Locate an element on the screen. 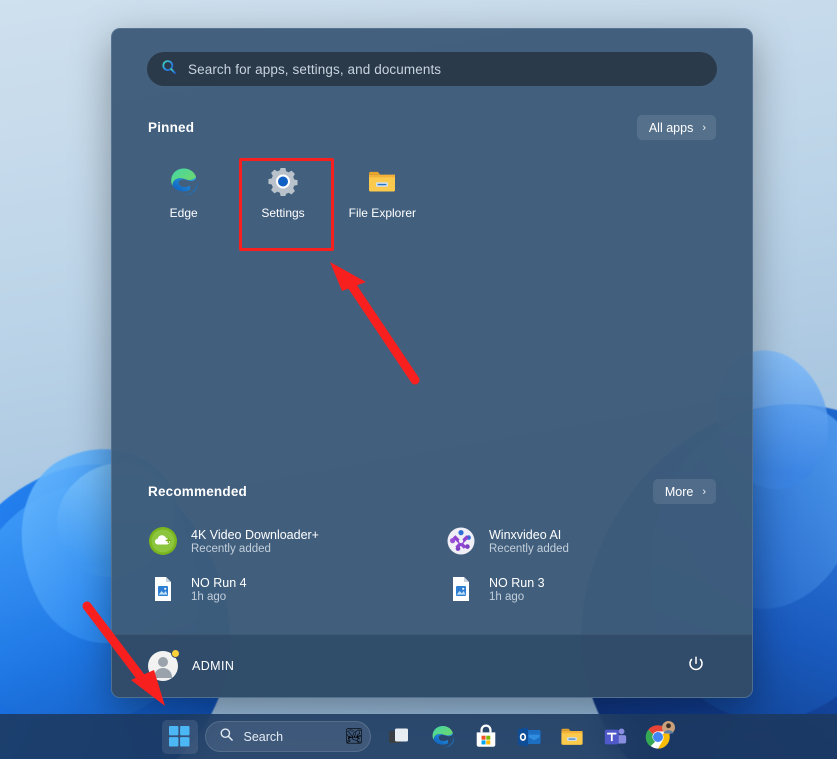 This screenshot has width=837, height=759. recommended-item: 4K Video Downloader+ Recently added is located at coordinates (283, 541).